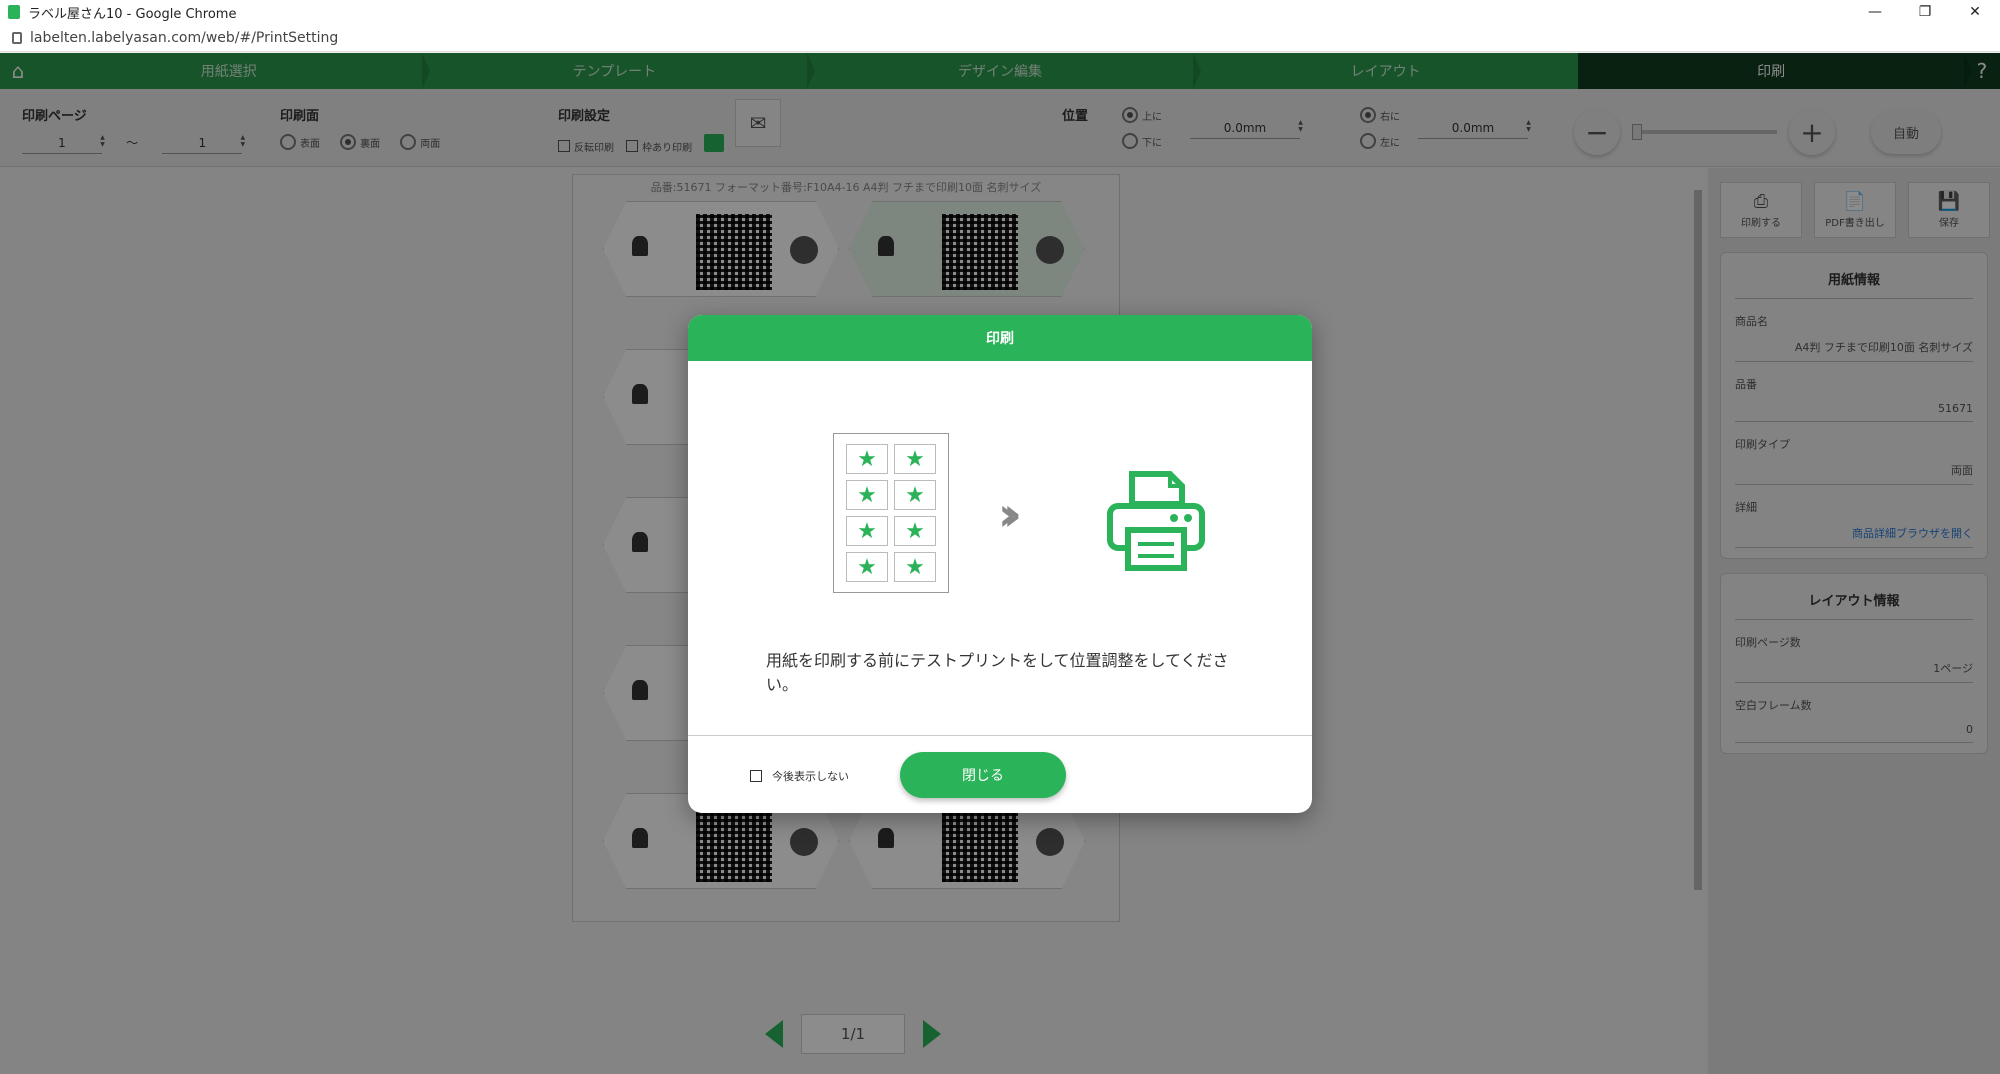  I want to click on window-title: ラベル屋さん10 - Google Chrome, so click(132, 14).